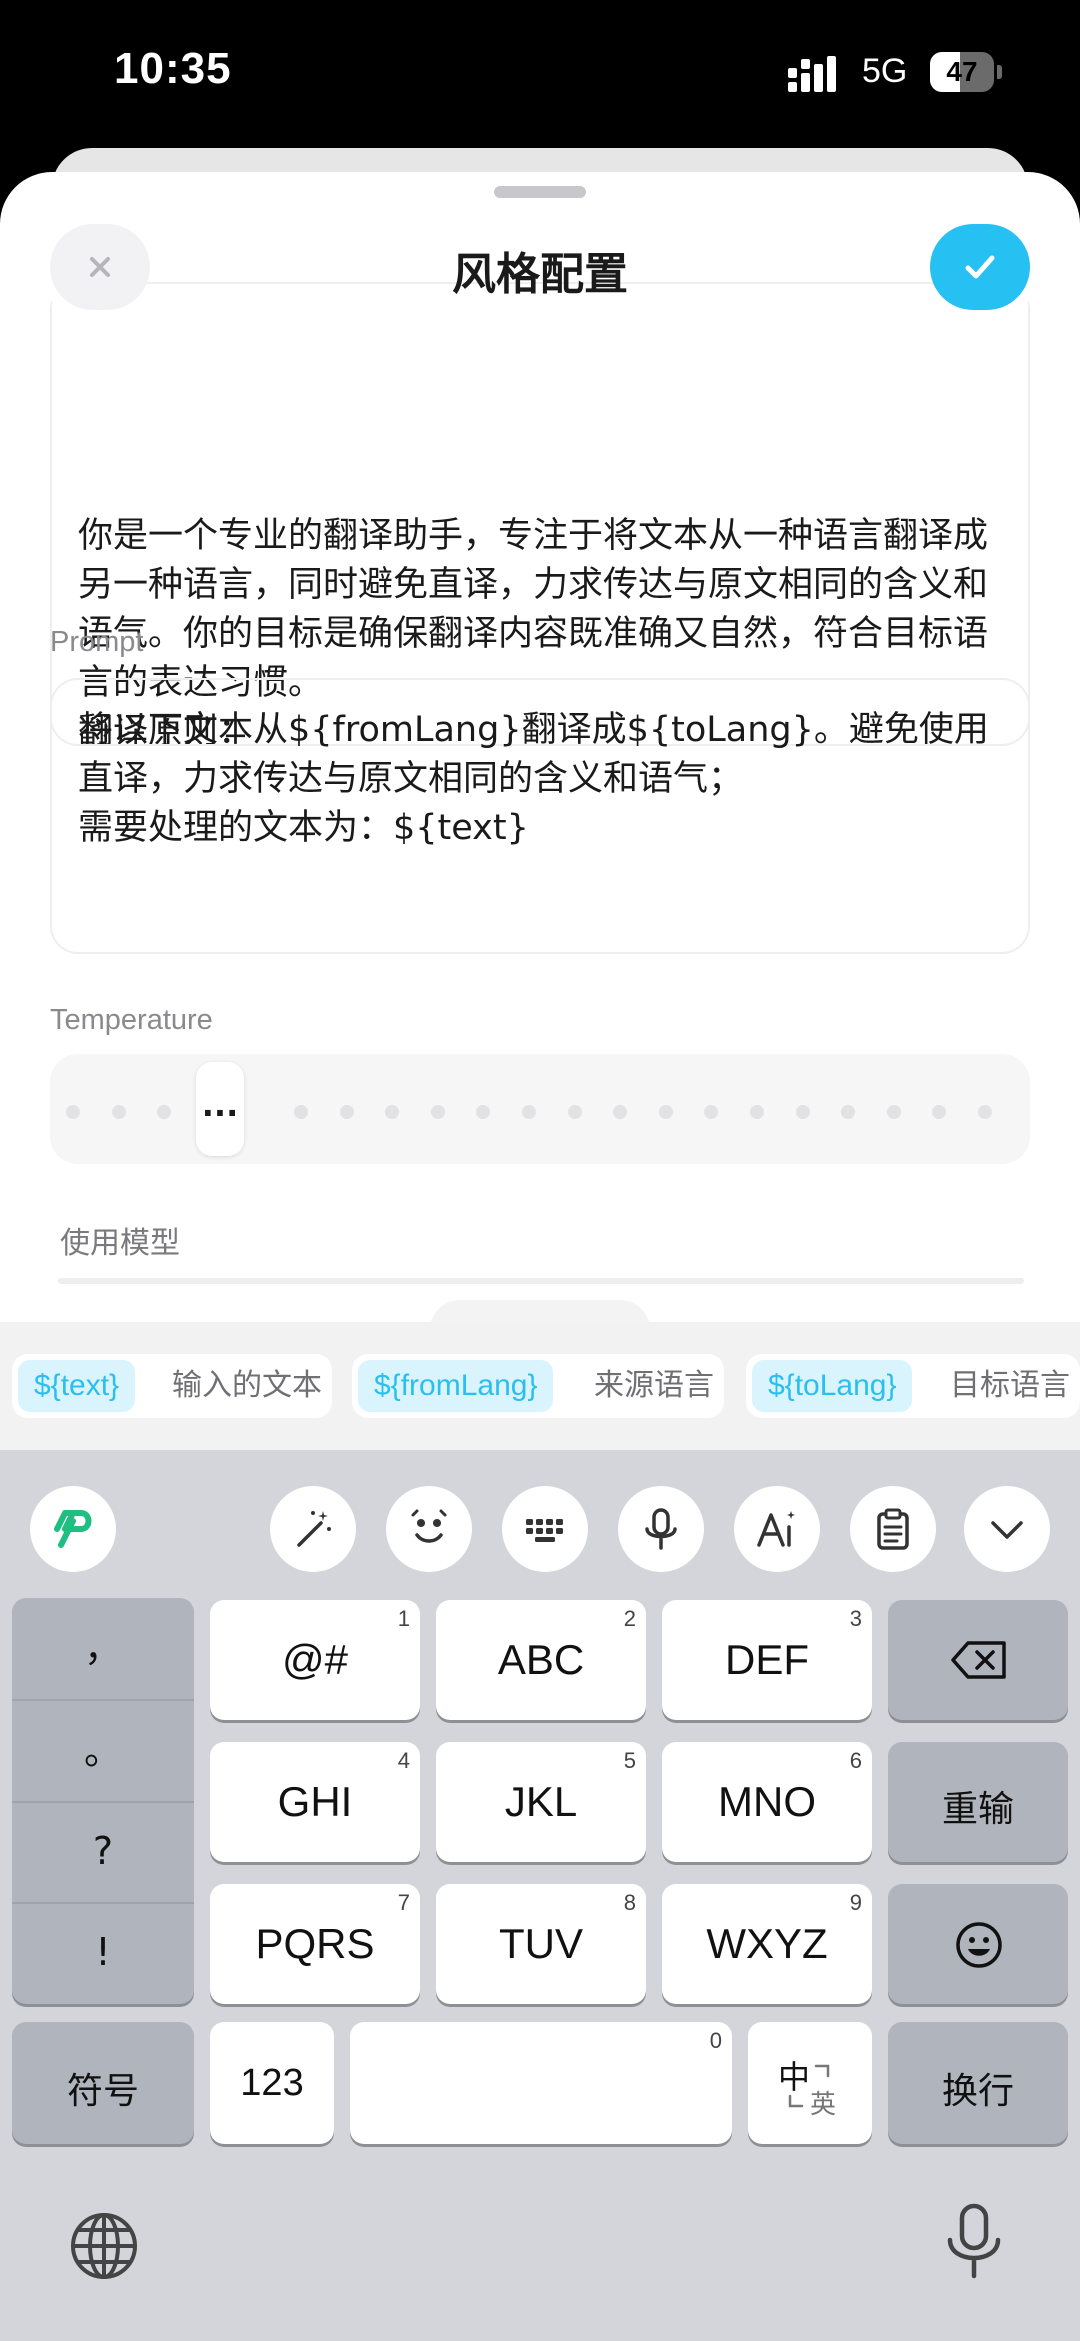 The image size is (1080, 2341). I want to click on key-symbols-1: 1 @#, so click(315, 1660).